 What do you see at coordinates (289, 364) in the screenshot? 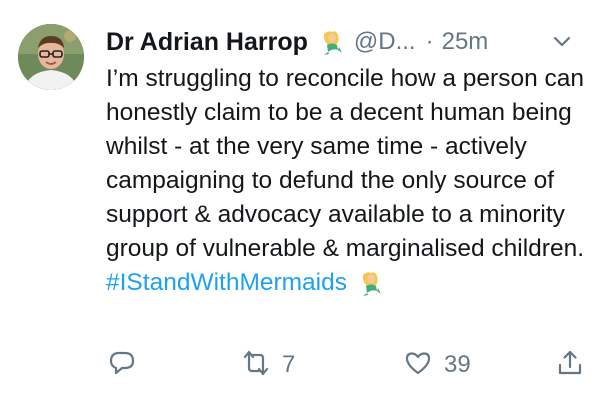
I see `retweet-count: 7` at bounding box center [289, 364].